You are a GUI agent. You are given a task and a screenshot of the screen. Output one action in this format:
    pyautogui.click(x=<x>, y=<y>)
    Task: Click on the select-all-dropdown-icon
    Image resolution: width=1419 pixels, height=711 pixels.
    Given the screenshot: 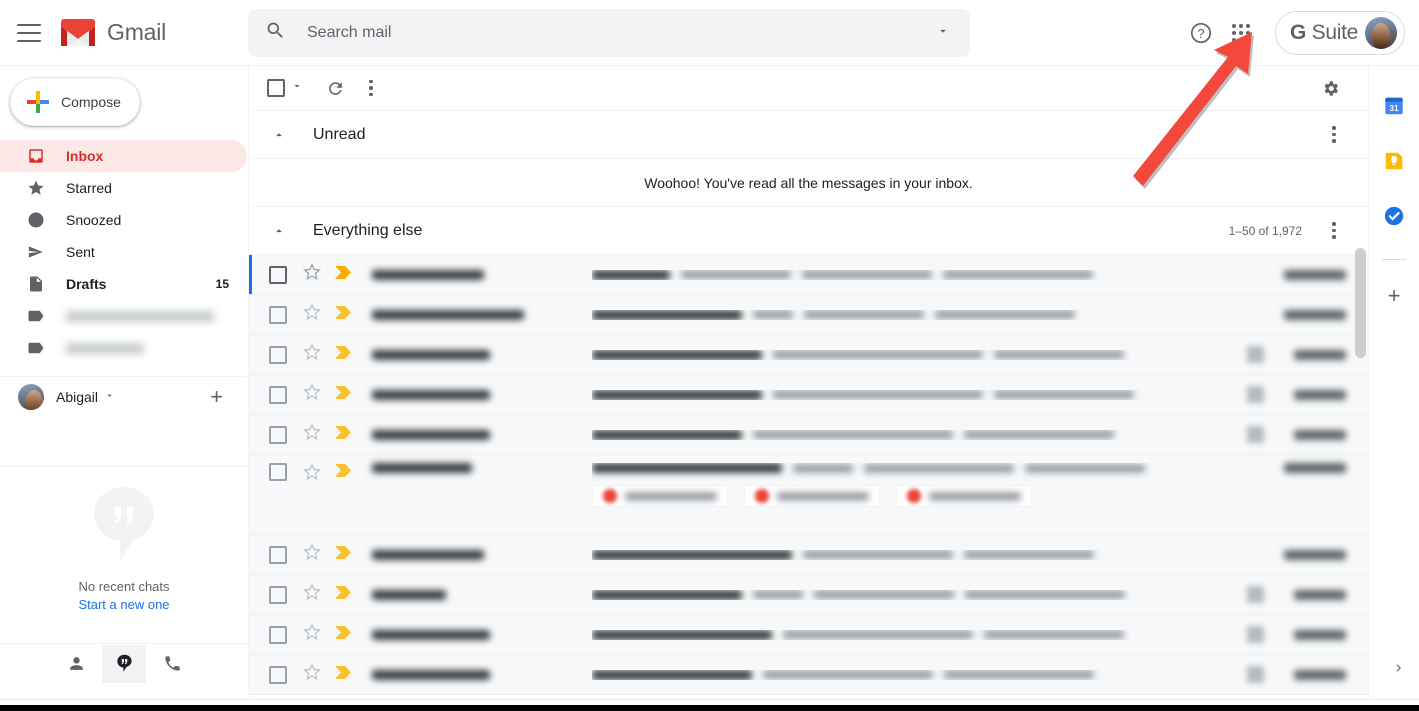 What is the action you would take?
    pyautogui.click(x=297, y=88)
    